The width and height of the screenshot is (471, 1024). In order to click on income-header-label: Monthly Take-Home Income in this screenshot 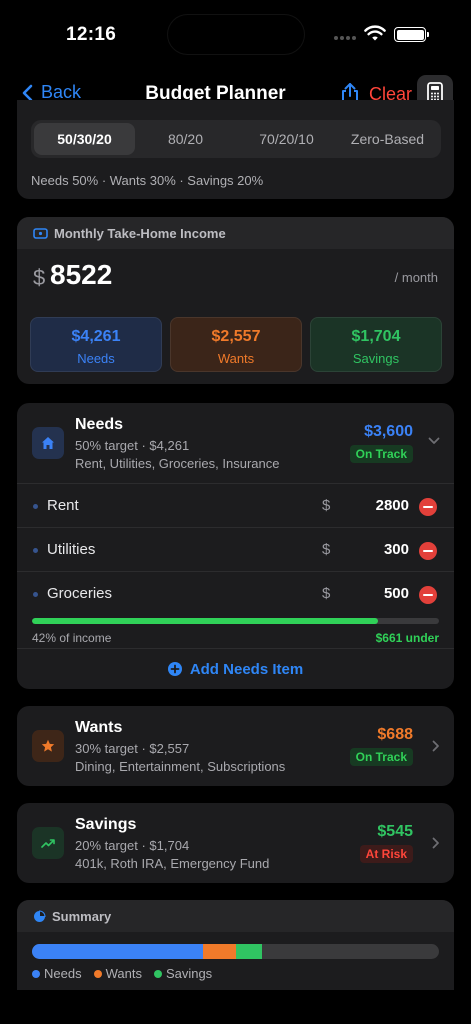, I will do `click(140, 233)`.